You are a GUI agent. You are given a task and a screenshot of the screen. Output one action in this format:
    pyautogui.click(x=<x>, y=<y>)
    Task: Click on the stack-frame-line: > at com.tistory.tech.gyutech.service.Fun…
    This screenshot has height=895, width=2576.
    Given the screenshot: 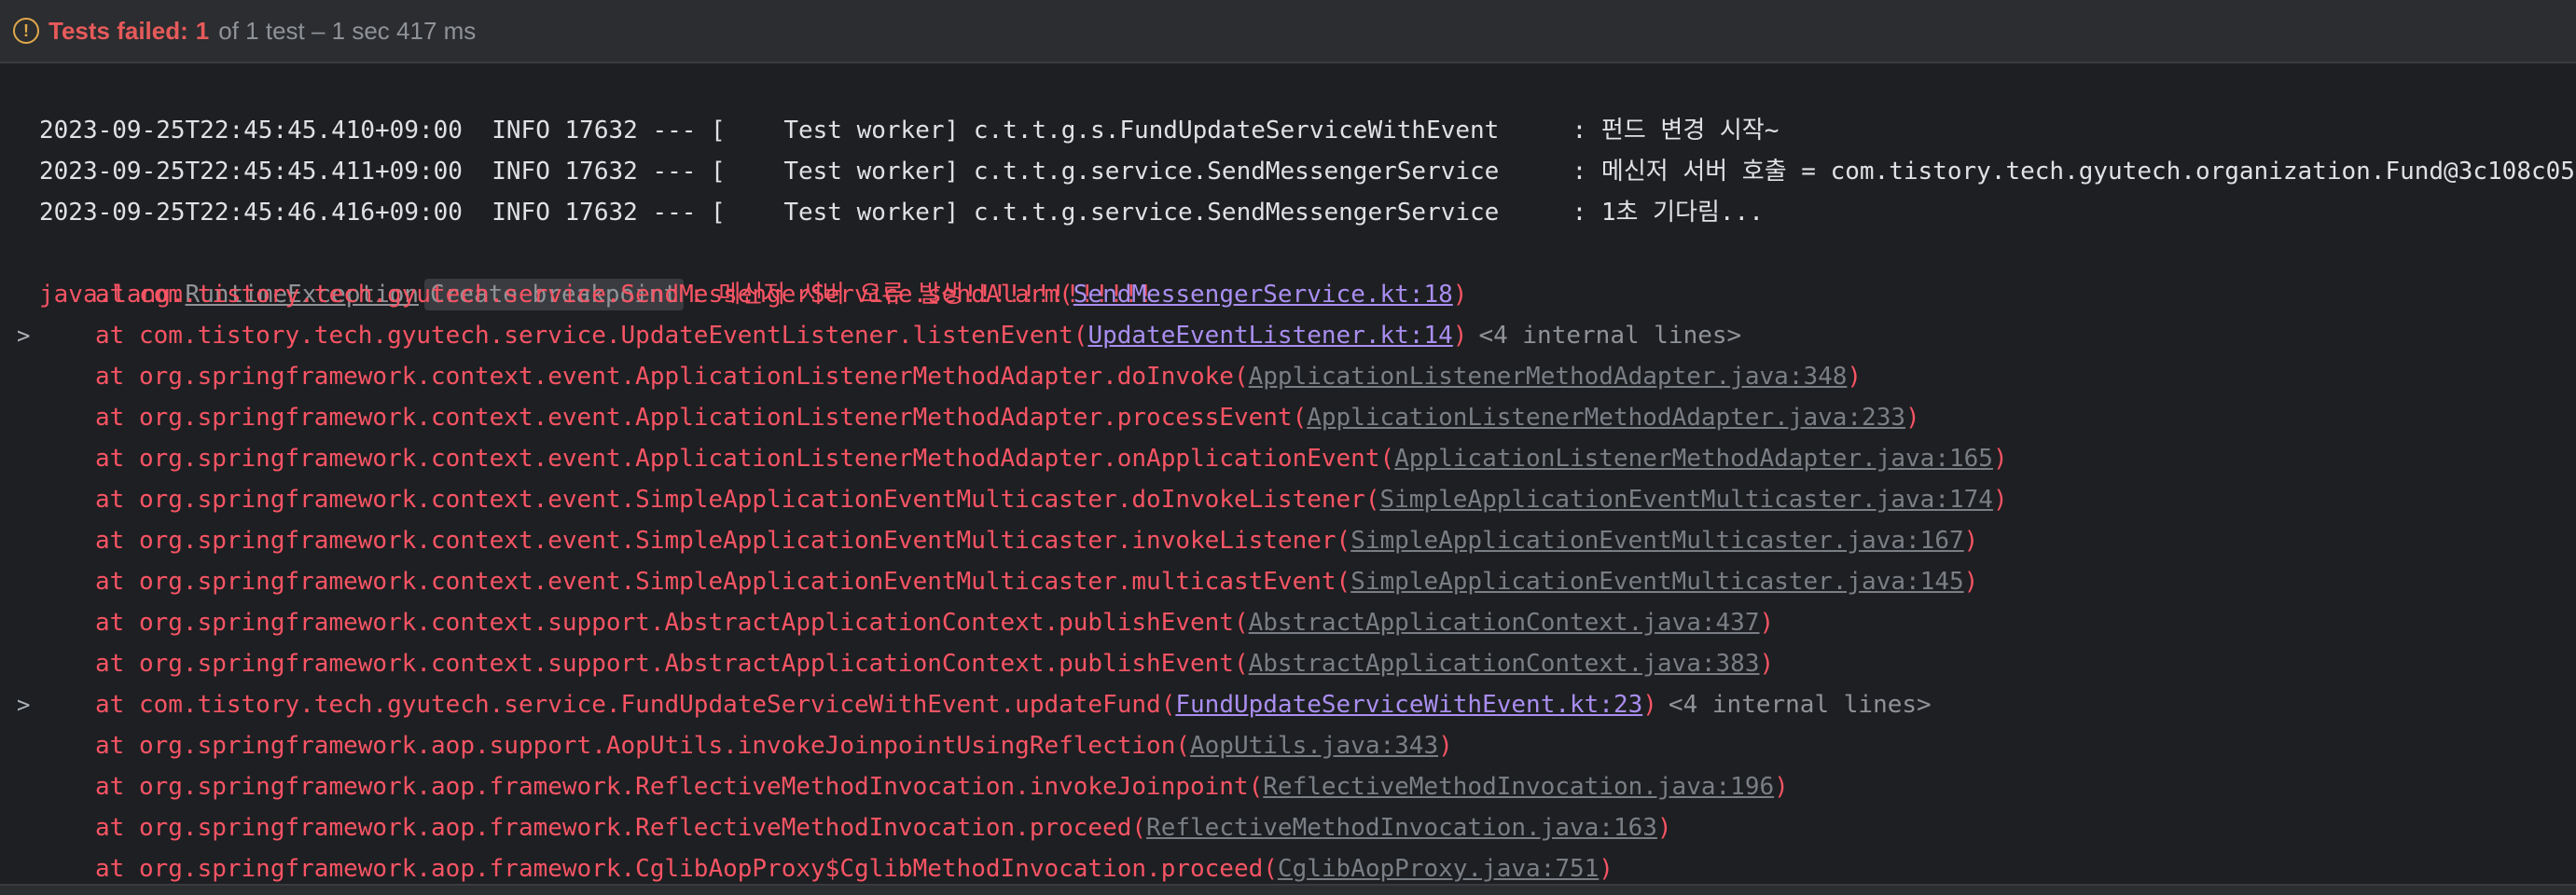 What is the action you would take?
    pyautogui.click(x=1288, y=704)
    